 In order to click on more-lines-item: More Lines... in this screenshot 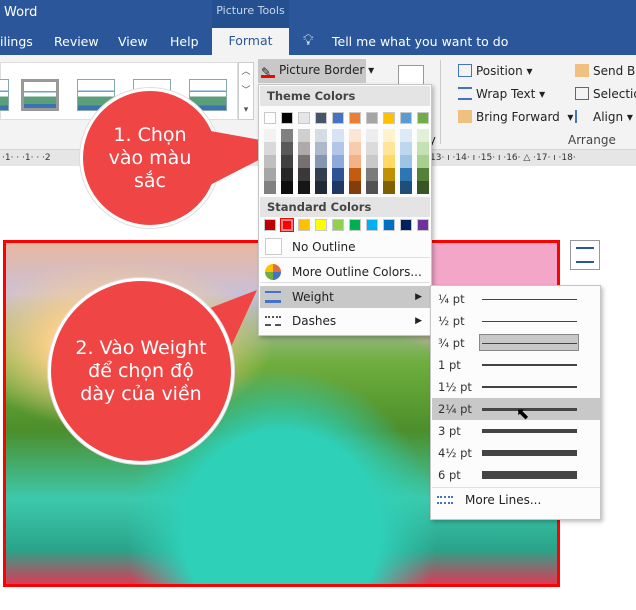, I will do `click(516, 500)`.